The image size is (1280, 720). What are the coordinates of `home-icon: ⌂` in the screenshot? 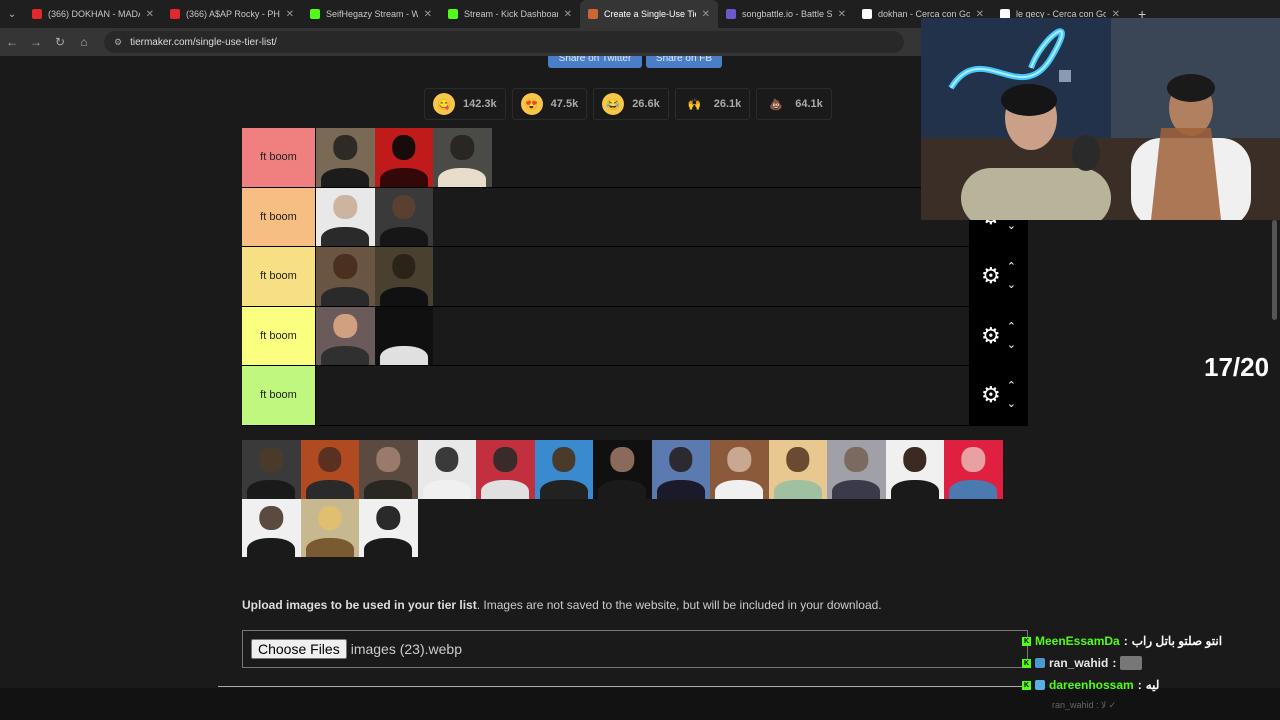 It's located at (84, 42).